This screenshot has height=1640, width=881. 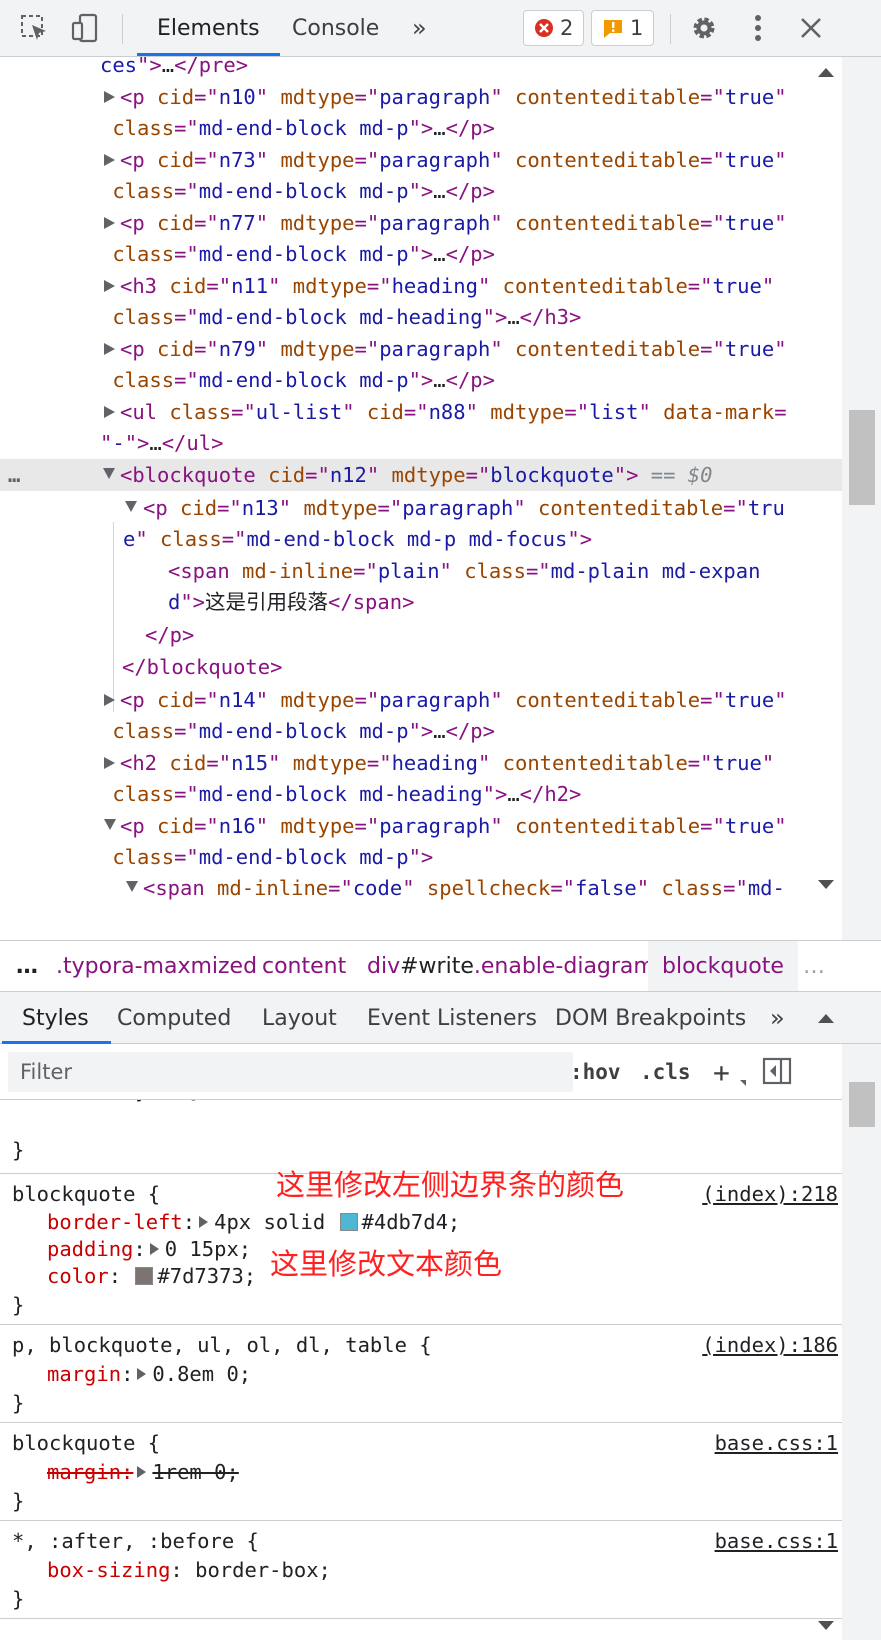 What do you see at coordinates (862, 457) in the screenshot?
I see `dom-tree-scrollbar-thumb` at bounding box center [862, 457].